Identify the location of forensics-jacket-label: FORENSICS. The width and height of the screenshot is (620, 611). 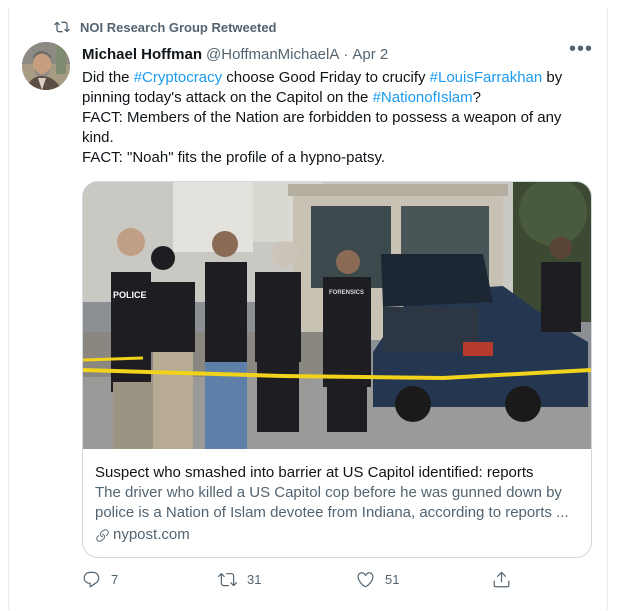
(346, 293).